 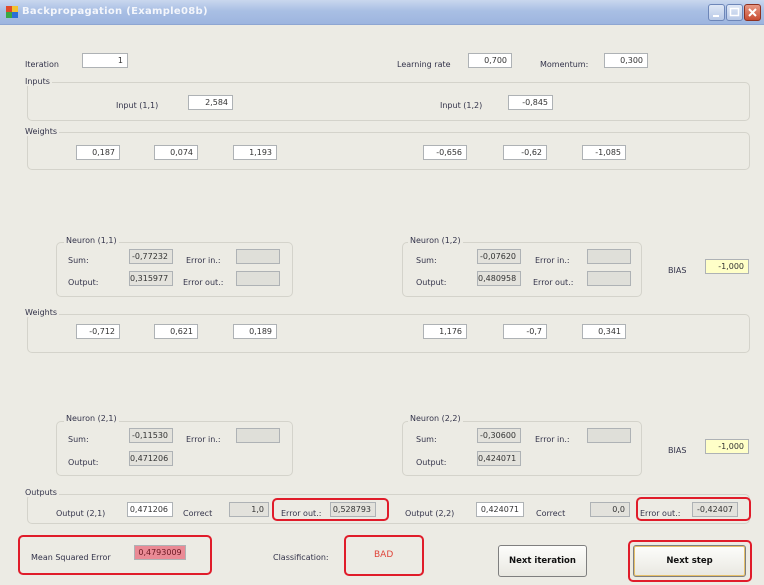 I want to click on neuron-1-1-sum-label: Sum:, so click(x=78, y=260).